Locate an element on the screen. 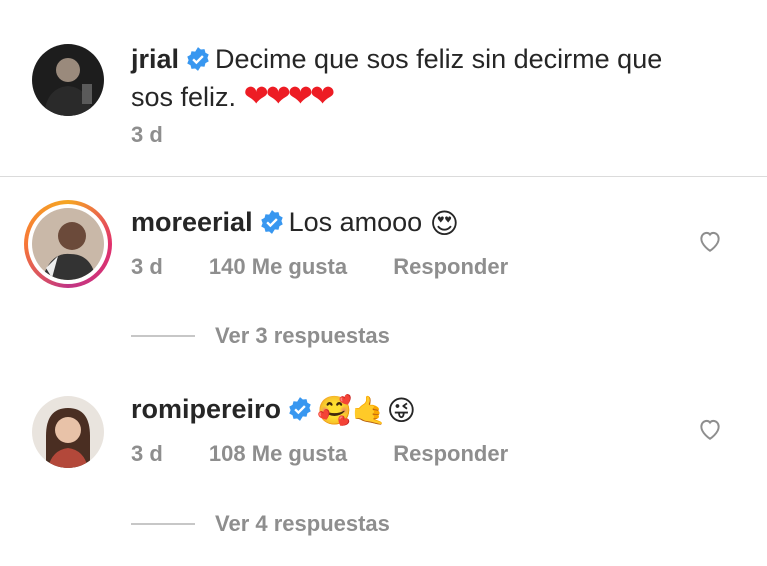 This screenshot has height=566, width=767. avatar-ring-inner is located at coordinates (68, 244).